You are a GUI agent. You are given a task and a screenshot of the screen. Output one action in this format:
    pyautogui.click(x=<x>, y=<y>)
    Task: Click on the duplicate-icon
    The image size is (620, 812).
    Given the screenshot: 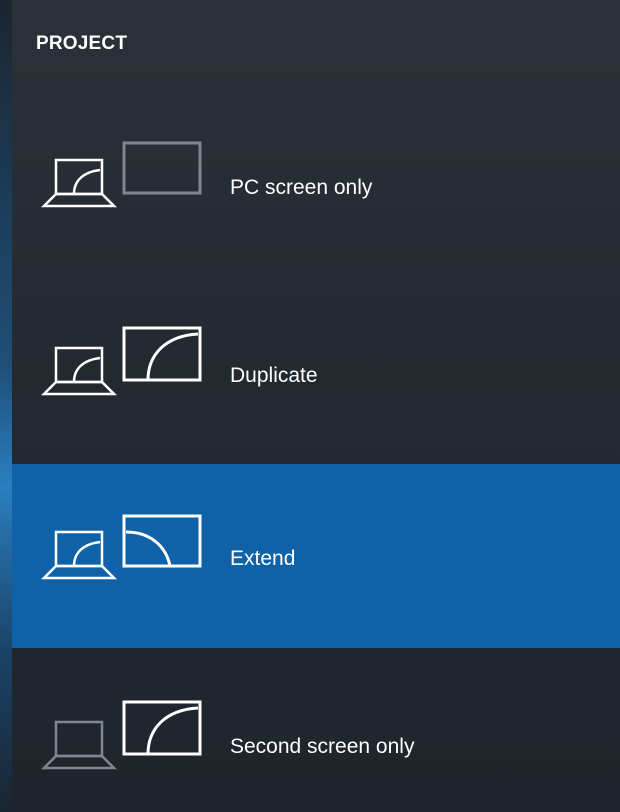 What is the action you would take?
    pyautogui.click(x=121, y=361)
    